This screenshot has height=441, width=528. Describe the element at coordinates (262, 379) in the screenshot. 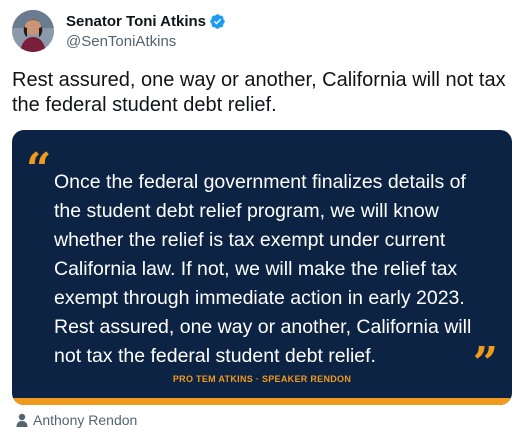

I see `quote-credit: PRO TEM ATKINS · SPEAKER RENDON` at that location.